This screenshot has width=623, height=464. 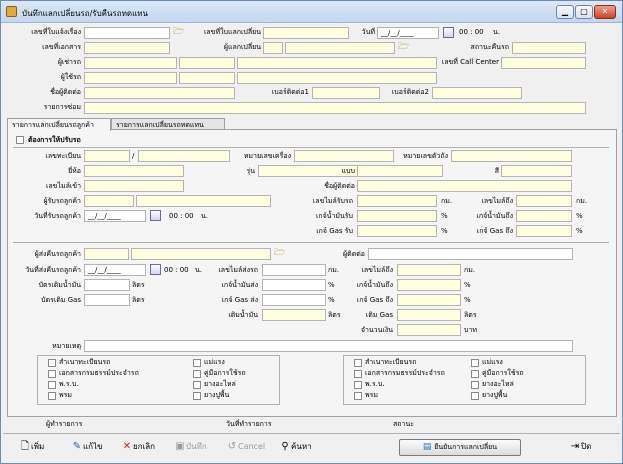 What do you see at coordinates (207, 63) in the screenshot?
I see `renter-sub-input` at bounding box center [207, 63].